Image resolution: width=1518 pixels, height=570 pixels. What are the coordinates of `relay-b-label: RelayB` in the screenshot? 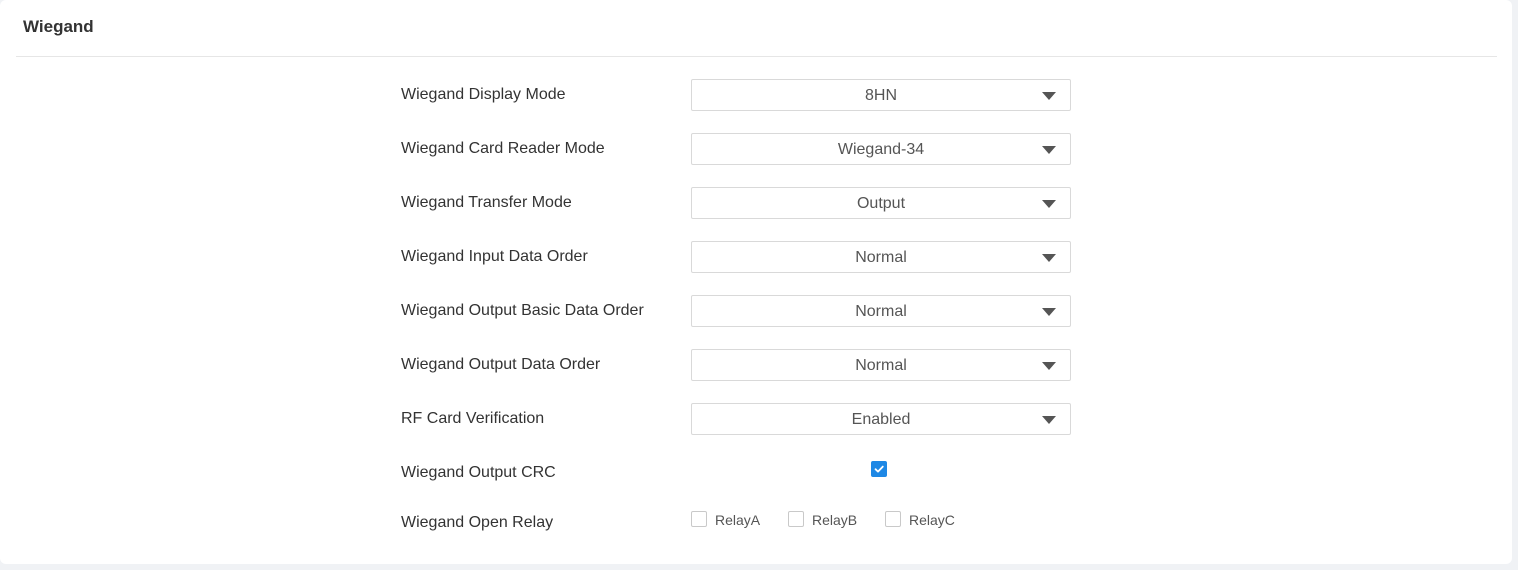 It's located at (834, 520).